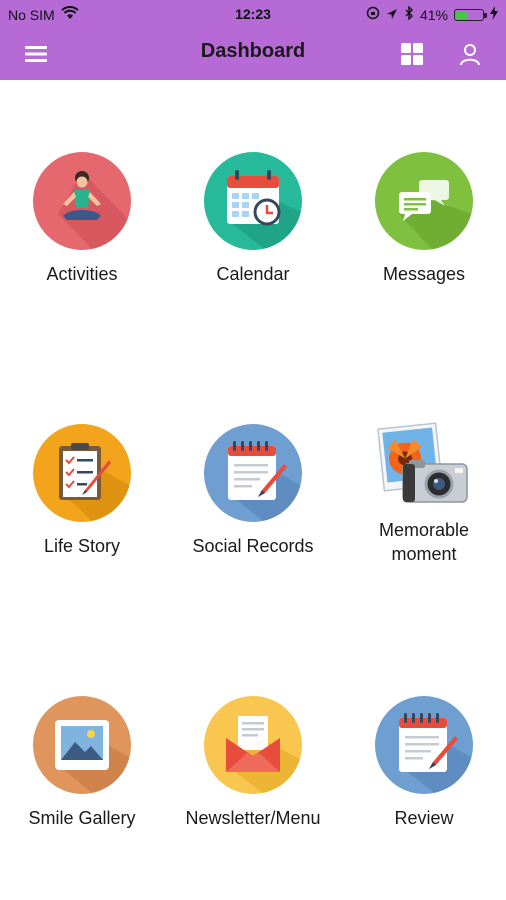  I want to click on tile-social-records: Social Records, so click(253, 491).